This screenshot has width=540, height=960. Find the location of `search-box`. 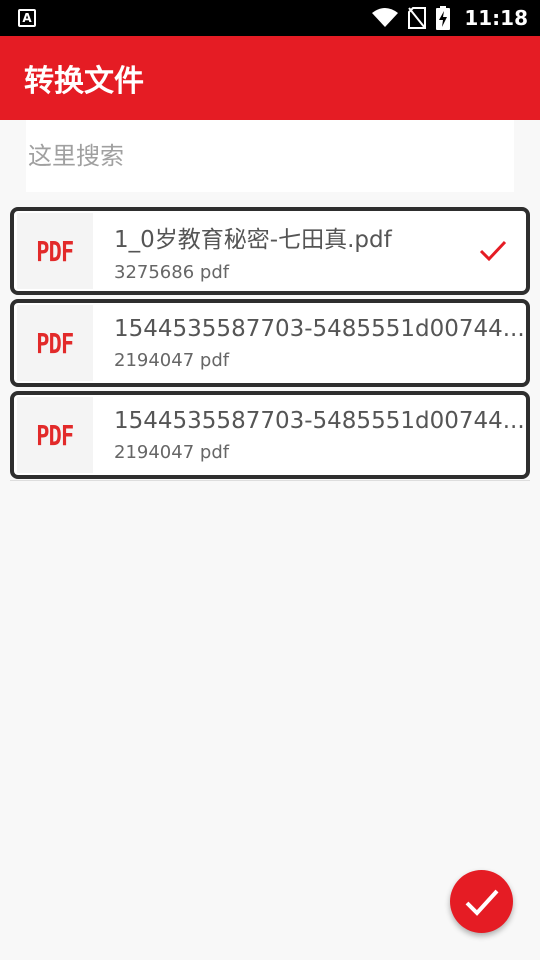

search-box is located at coordinates (270, 156).